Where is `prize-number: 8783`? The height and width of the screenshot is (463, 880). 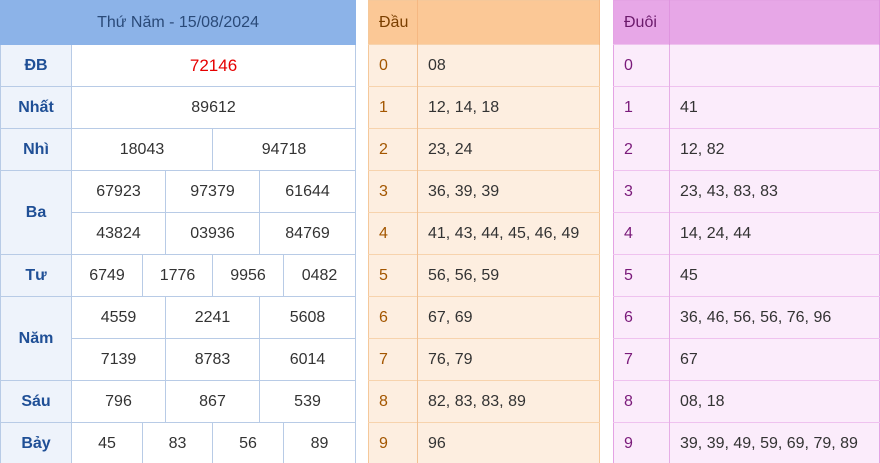 prize-number: 8783 is located at coordinates (212, 359).